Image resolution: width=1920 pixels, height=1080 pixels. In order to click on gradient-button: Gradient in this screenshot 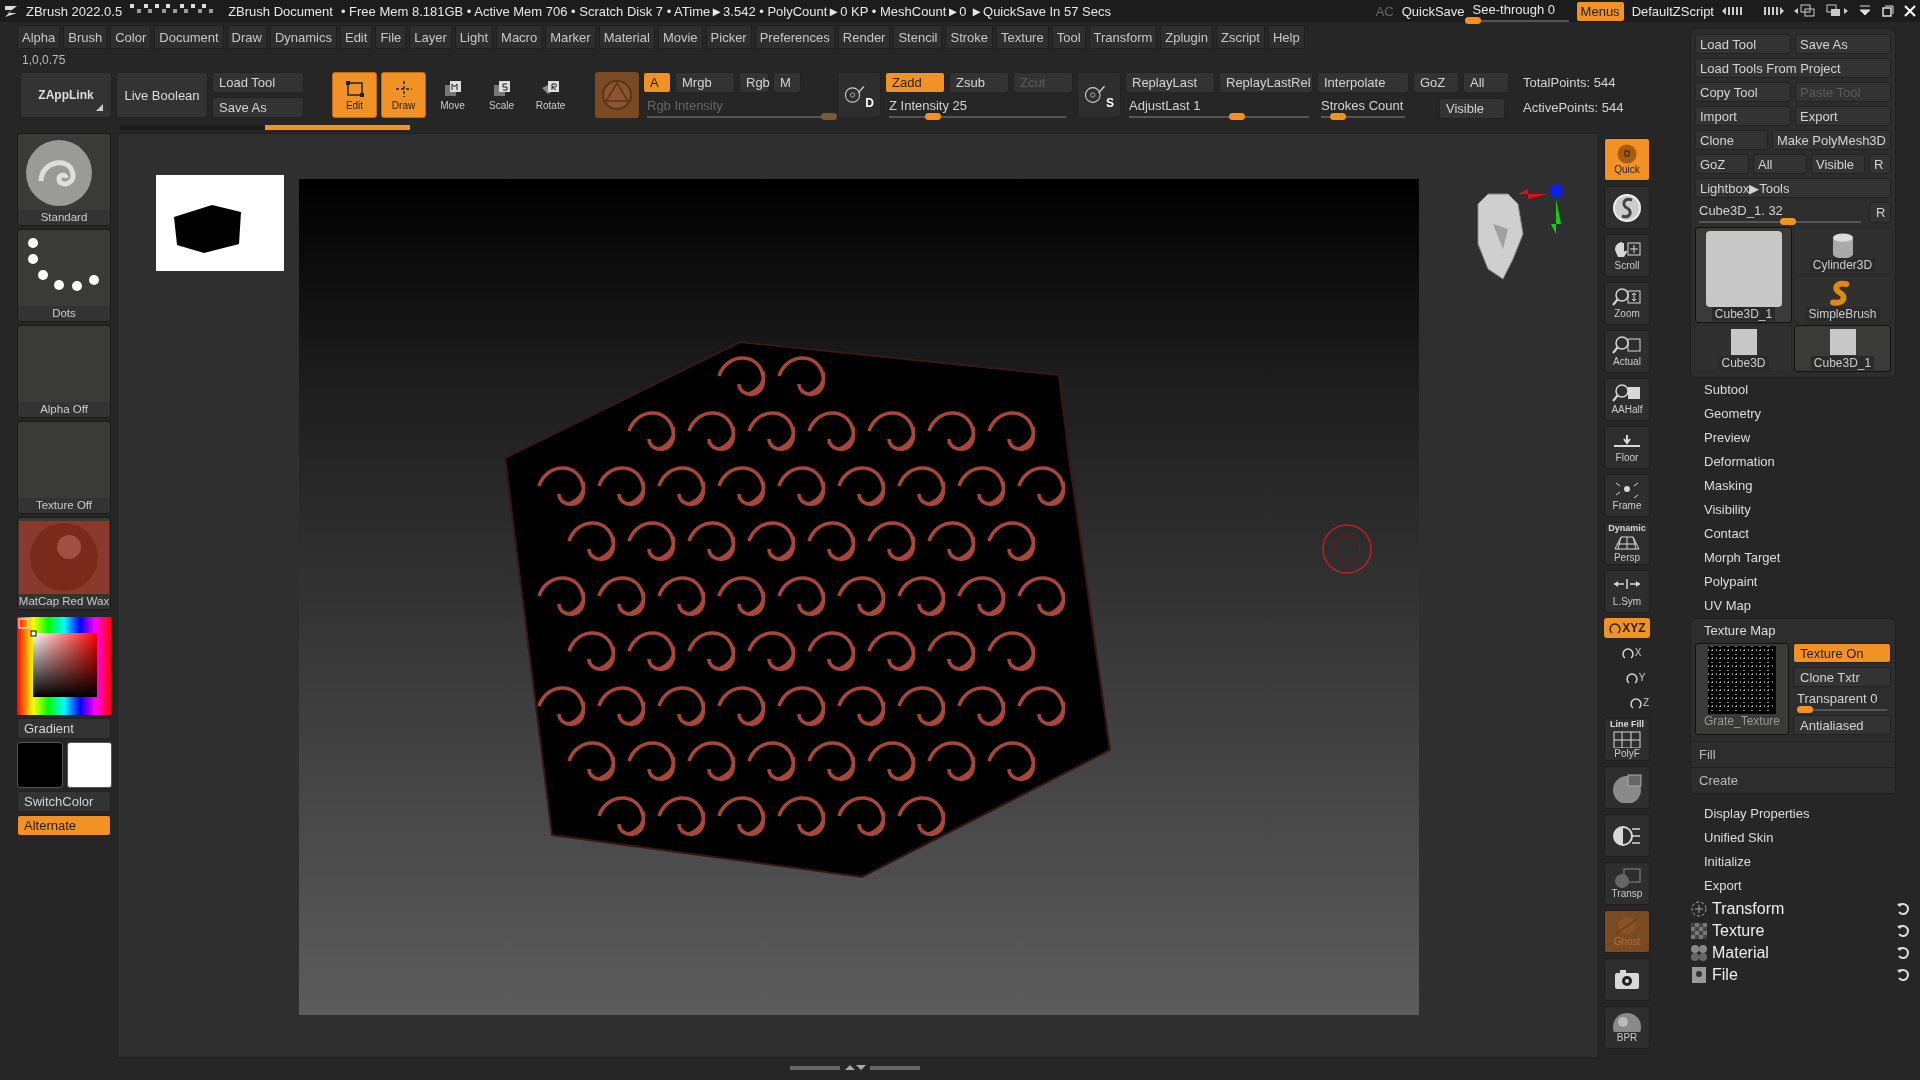, I will do `click(64, 728)`.